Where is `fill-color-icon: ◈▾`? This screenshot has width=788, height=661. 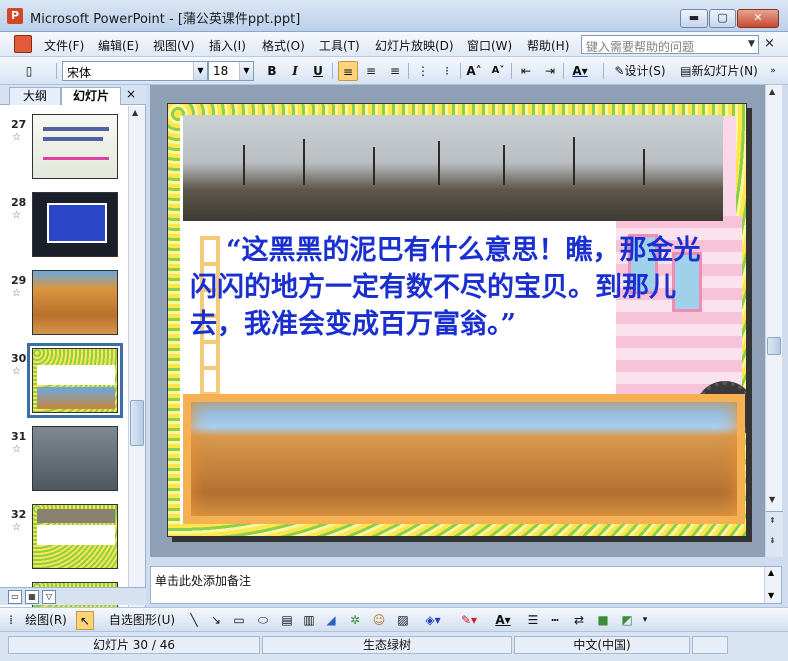 fill-color-icon: ◈▾ is located at coordinates (433, 620).